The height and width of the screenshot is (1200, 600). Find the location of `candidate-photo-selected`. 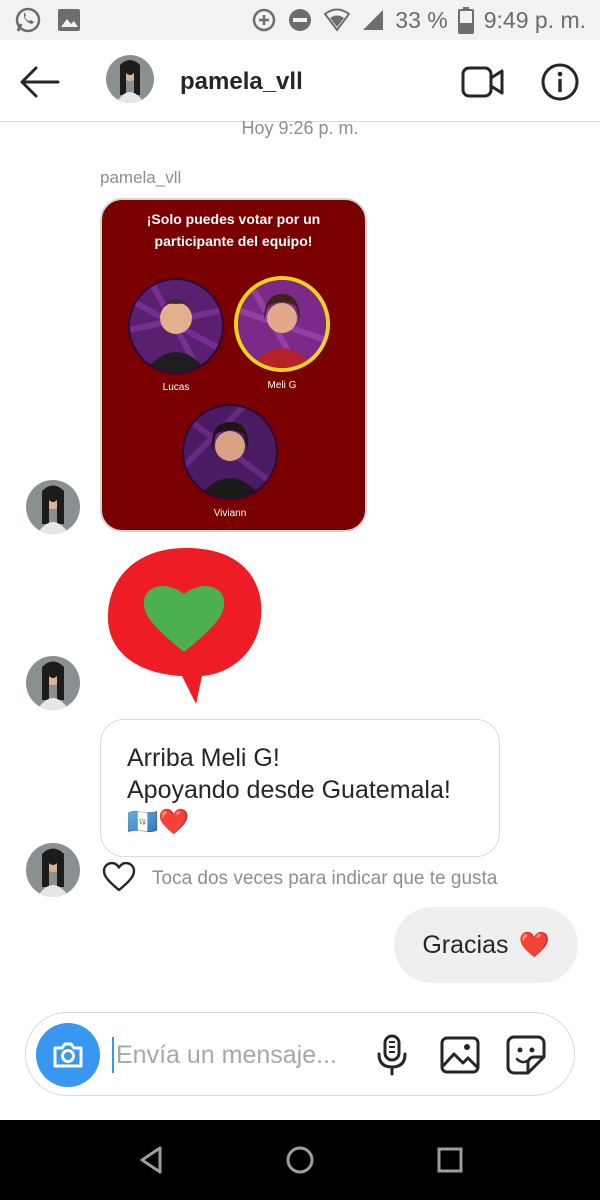

candidate-photo-selected is located at coordinates (282, 324).